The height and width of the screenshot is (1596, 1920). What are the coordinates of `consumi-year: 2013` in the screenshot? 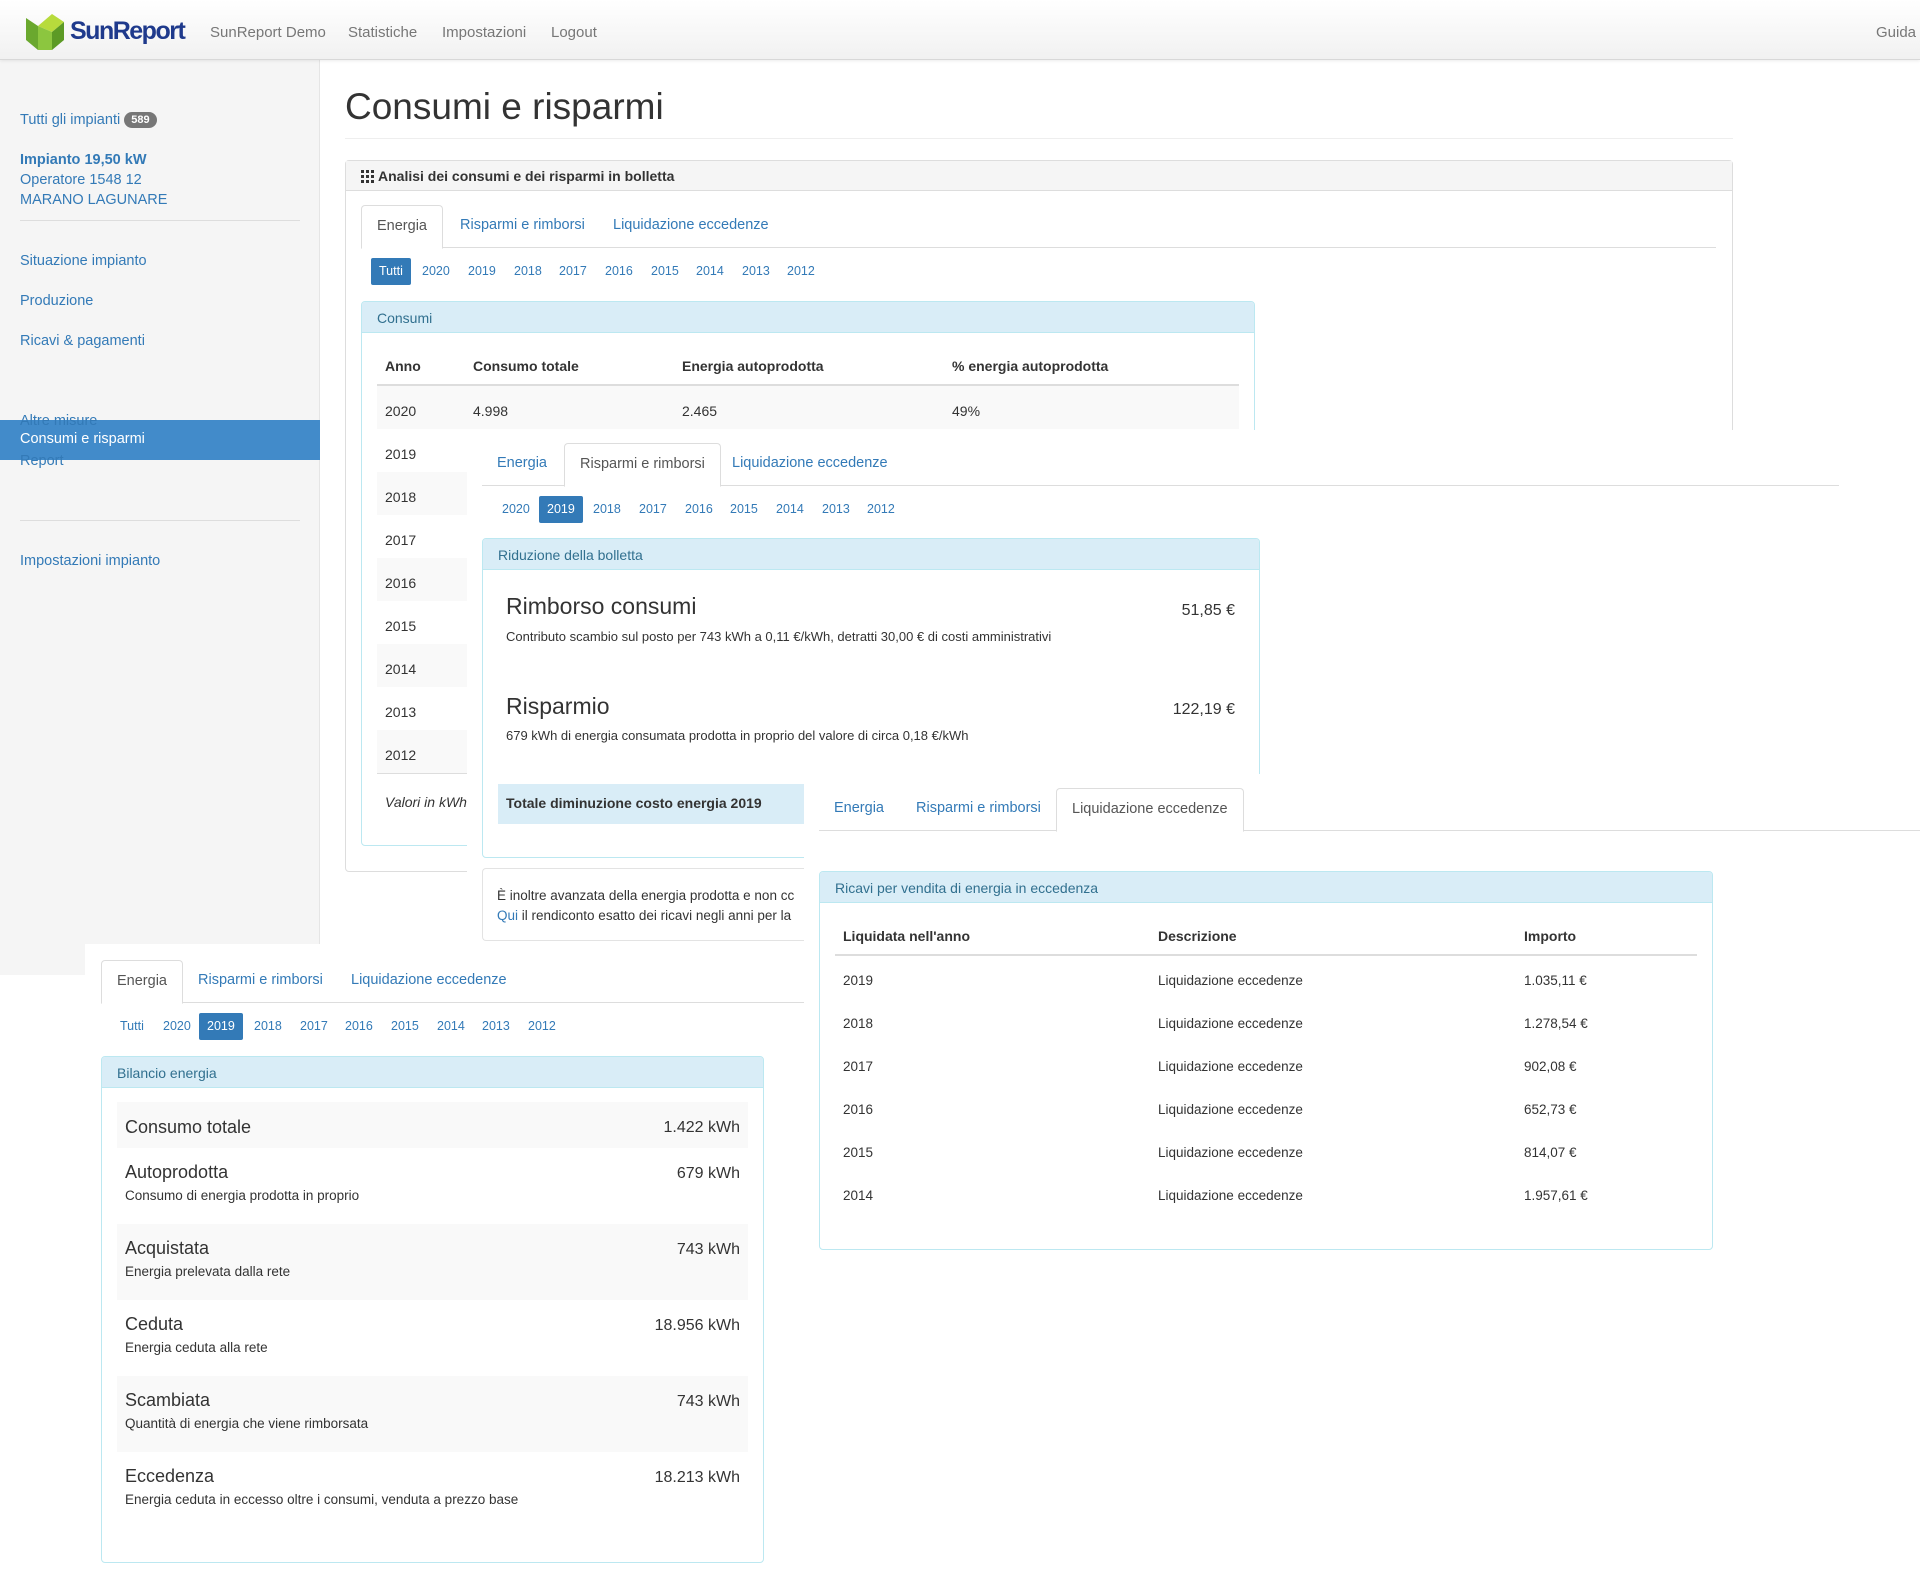 It's located at (401, 712).